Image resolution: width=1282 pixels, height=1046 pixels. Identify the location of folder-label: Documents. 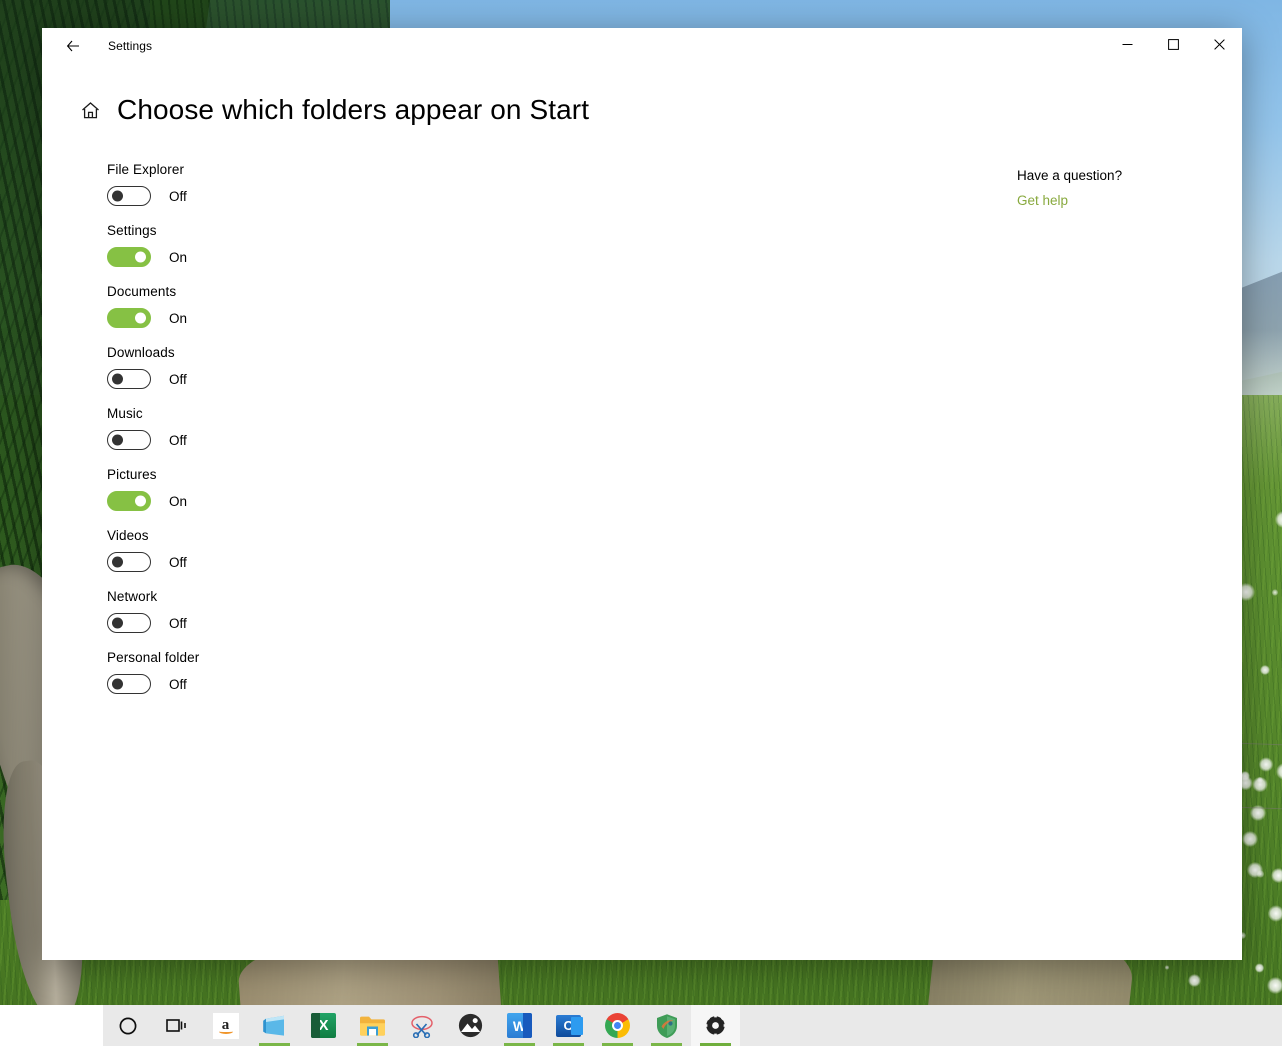
(142, 291).